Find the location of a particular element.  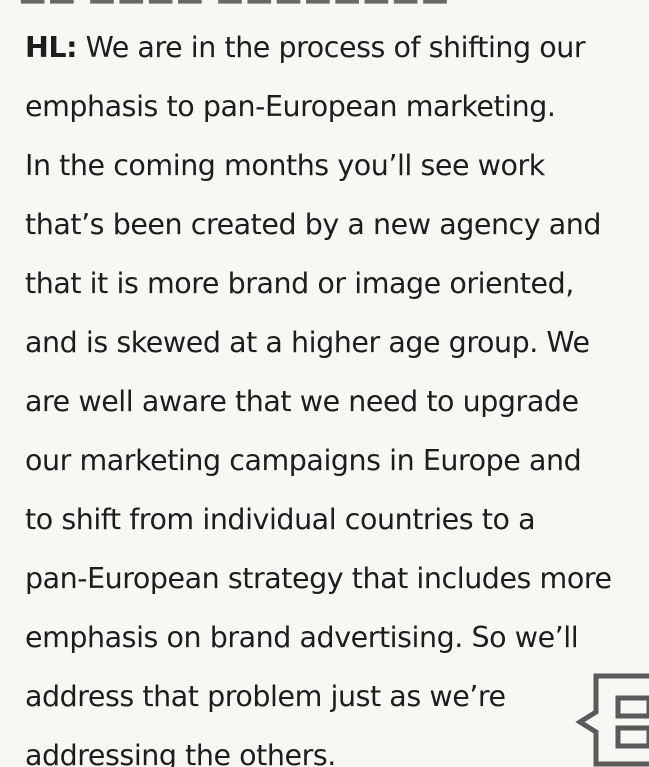

answer-line-13: addressing the others. is located at coordinates (180, 753).